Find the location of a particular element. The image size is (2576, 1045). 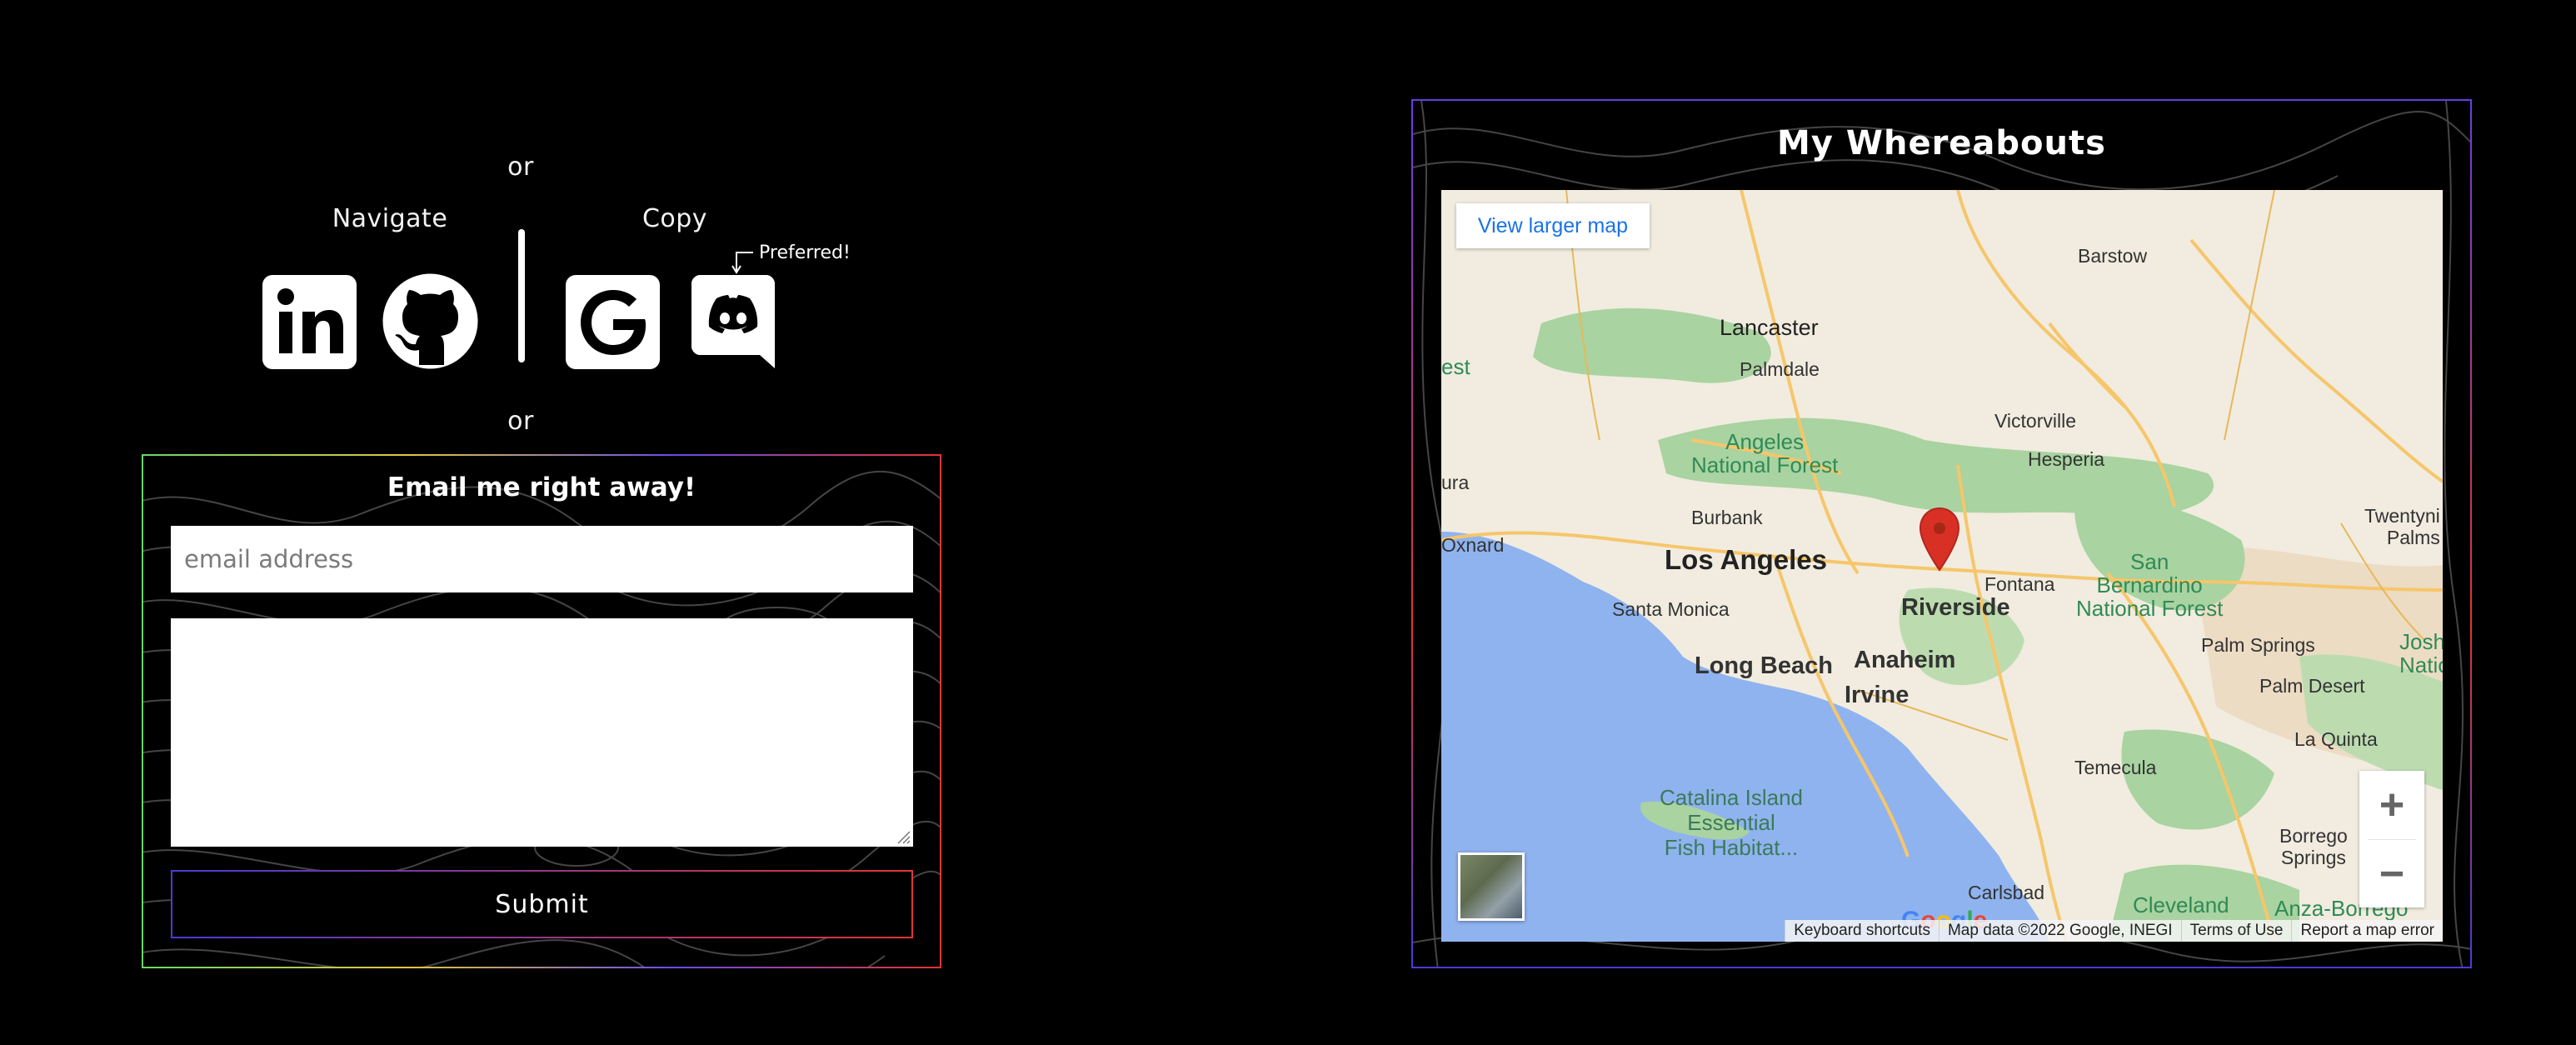

map-label-palm-desert: Palm Desert is located at coordinates (2312, 686).